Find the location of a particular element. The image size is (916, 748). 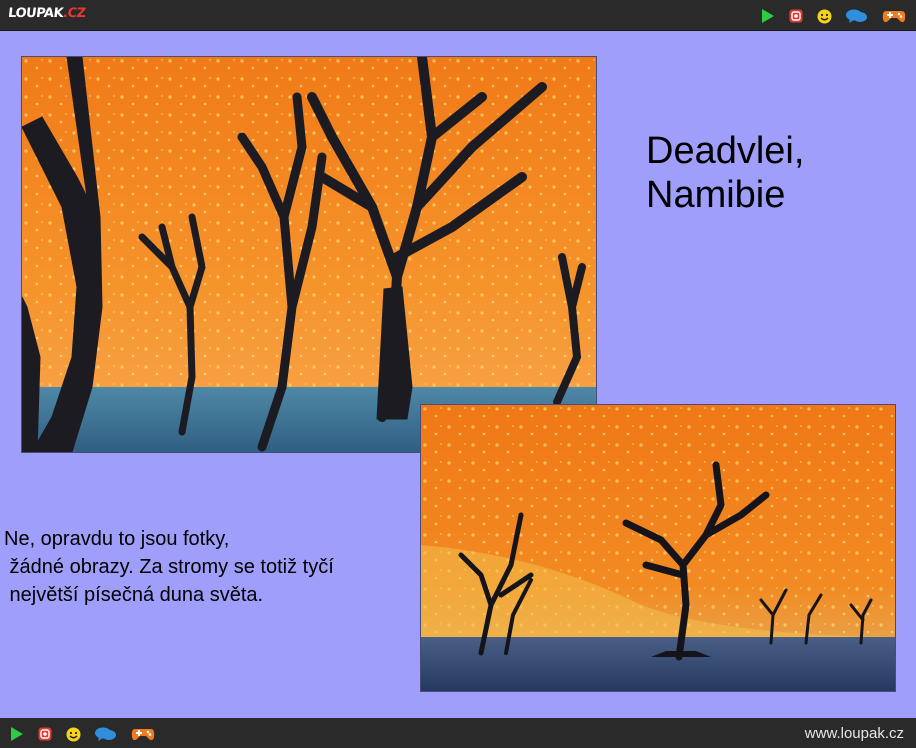

caption-line-2: žádné obrazy. Za stromy se totiž tyčí is located at coordinates (169, 567).